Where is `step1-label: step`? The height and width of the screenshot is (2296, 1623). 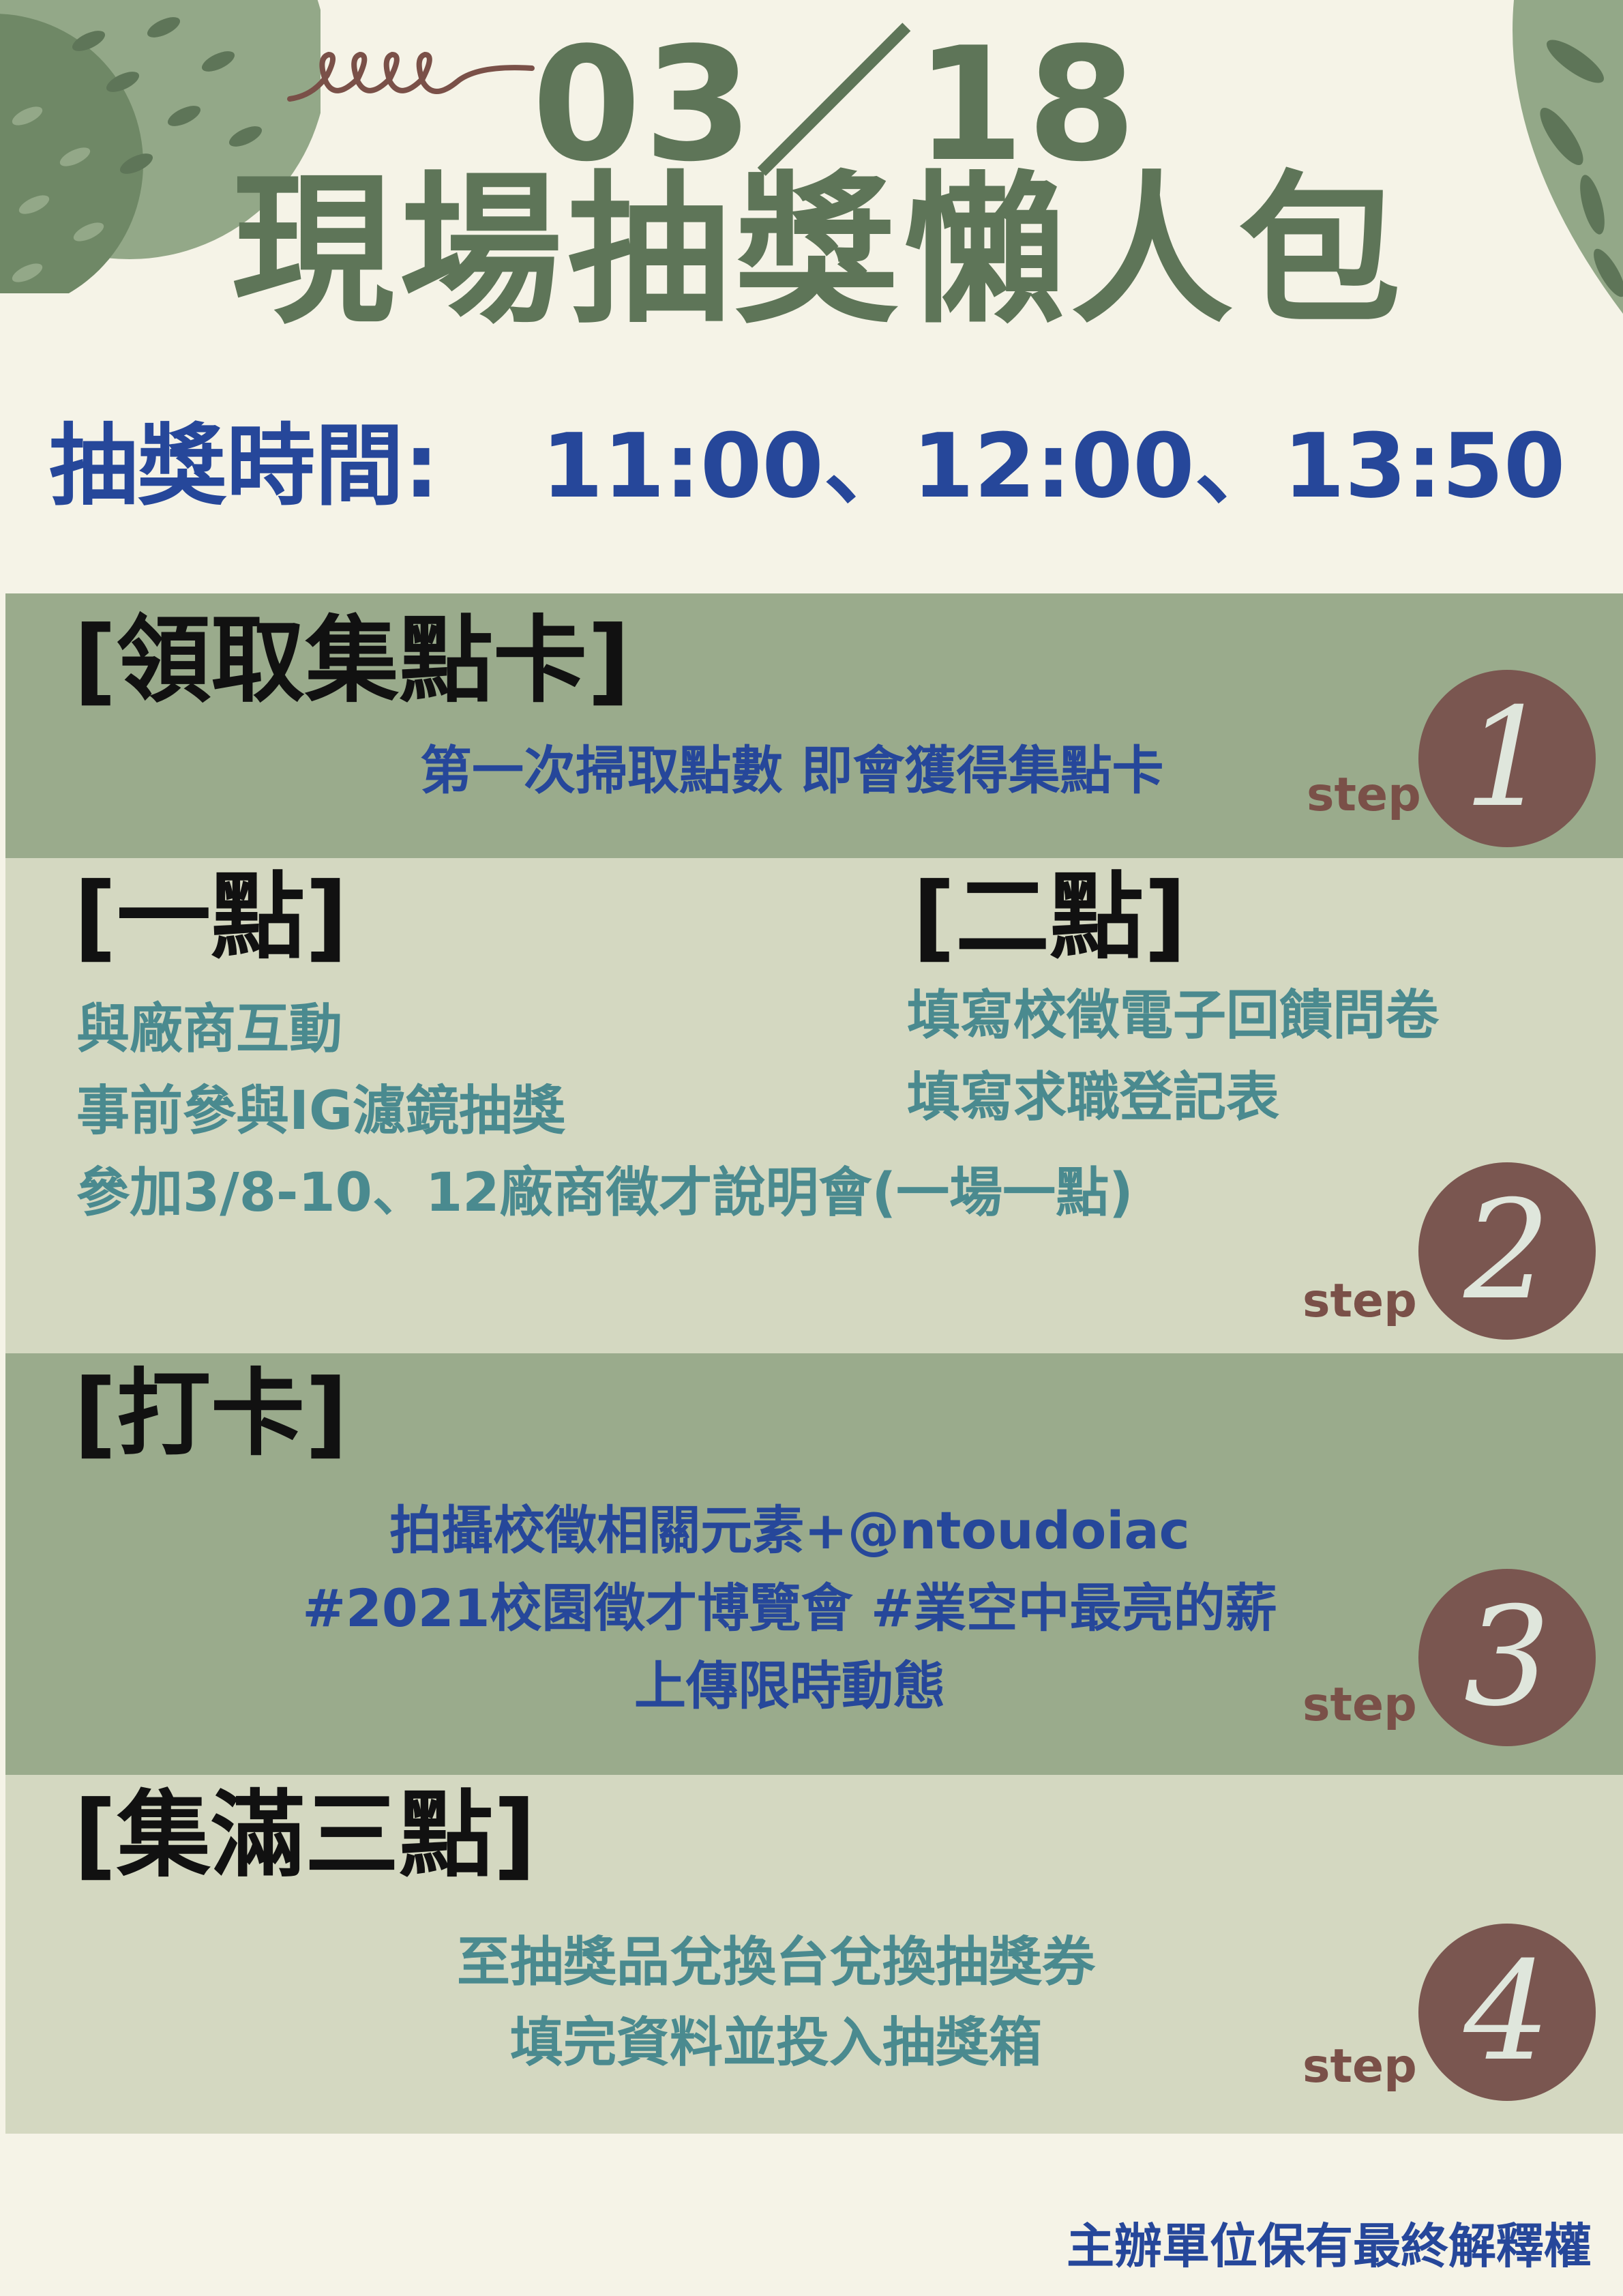
step1-label: step is located at coordinates (1364, 795).